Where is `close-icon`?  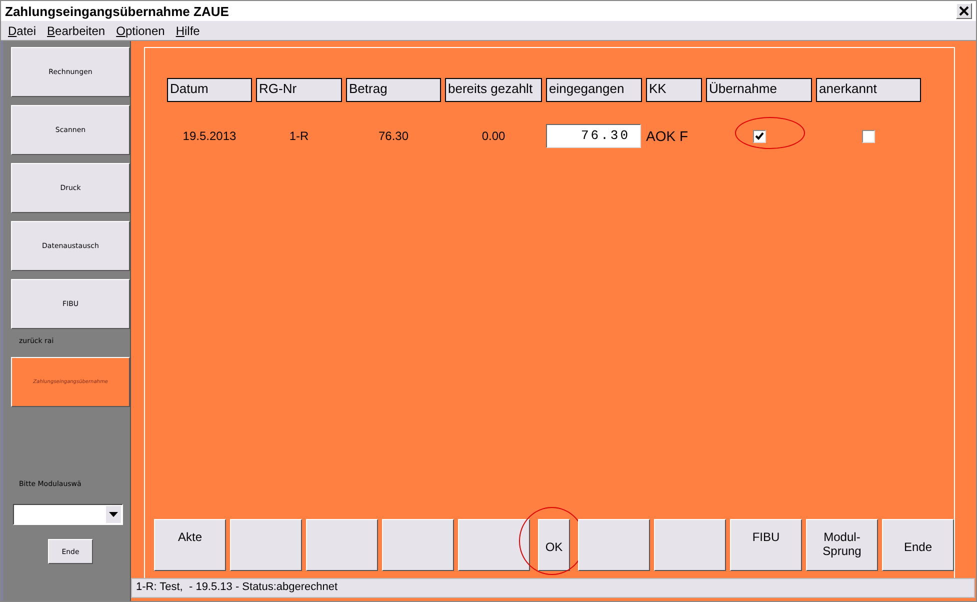 close-icon is located at coordinates (964, 11).